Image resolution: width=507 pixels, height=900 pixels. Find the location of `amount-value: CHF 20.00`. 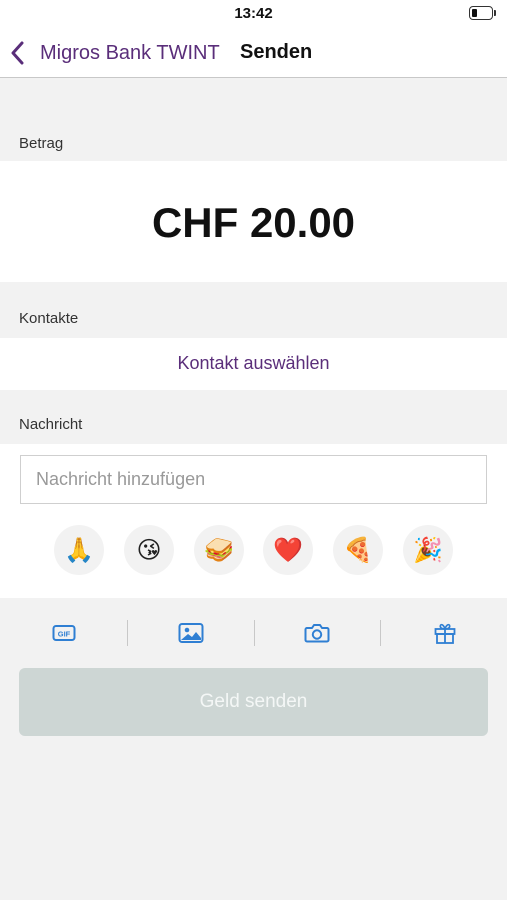

amount-value: CHF 20.00 is located at coordinates (253, 222).